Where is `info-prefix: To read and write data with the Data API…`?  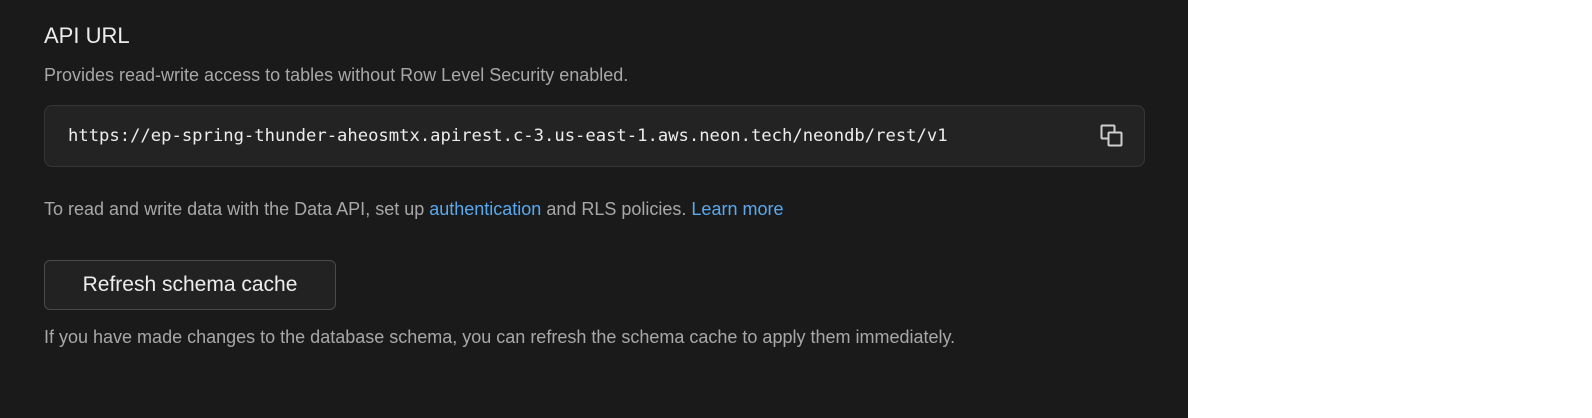
info-prefix: To read and write data with the Data API… is located at coordinates (237, 209).